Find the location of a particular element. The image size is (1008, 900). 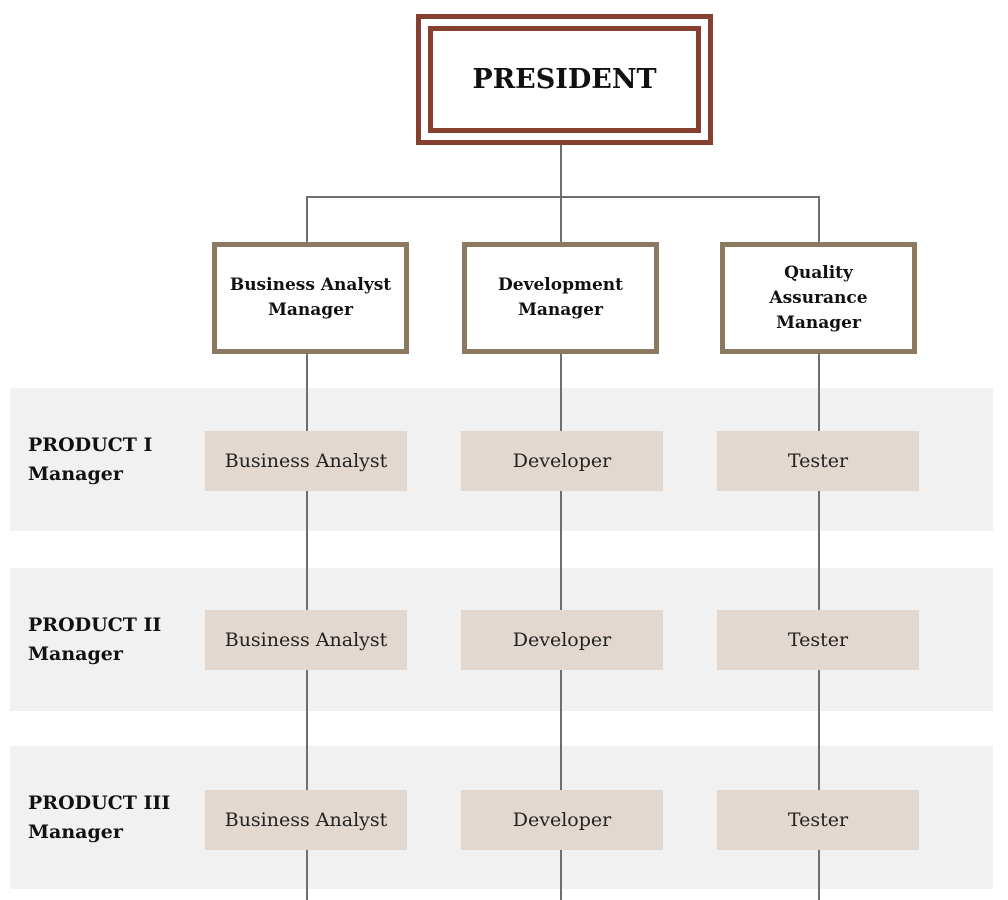

president-box: PRESIDENT is located at coordinates (564, 79).